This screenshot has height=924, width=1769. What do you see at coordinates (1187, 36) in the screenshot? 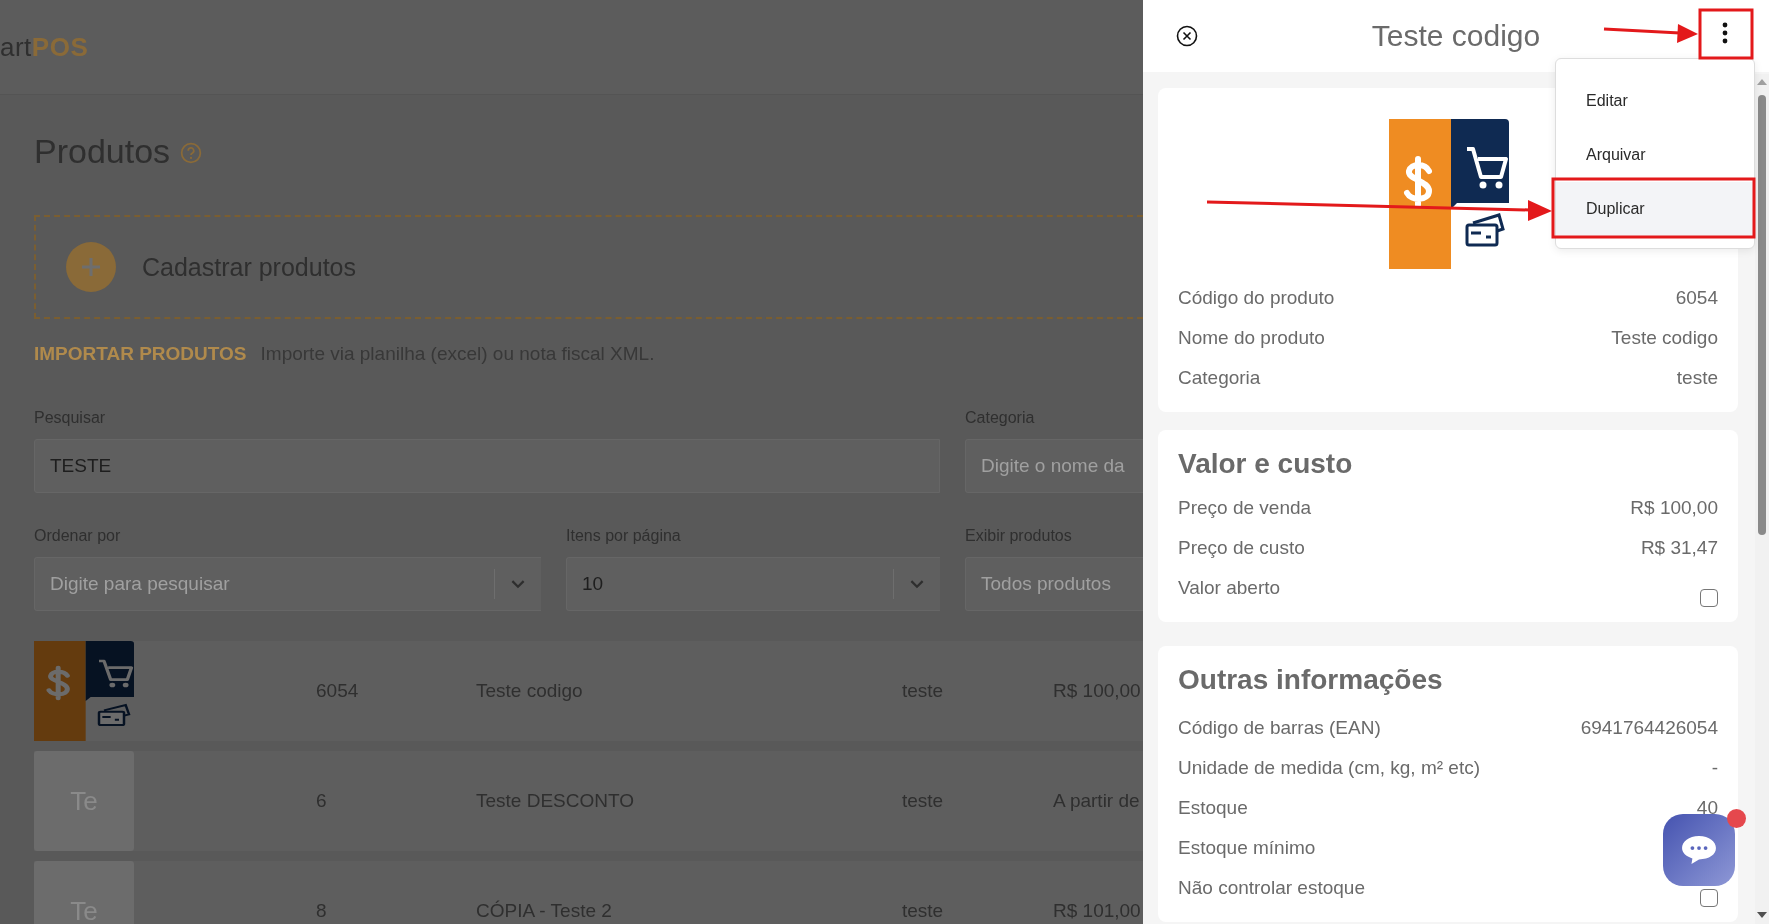
I see `close-icon` at bounding box center [1187, 36].